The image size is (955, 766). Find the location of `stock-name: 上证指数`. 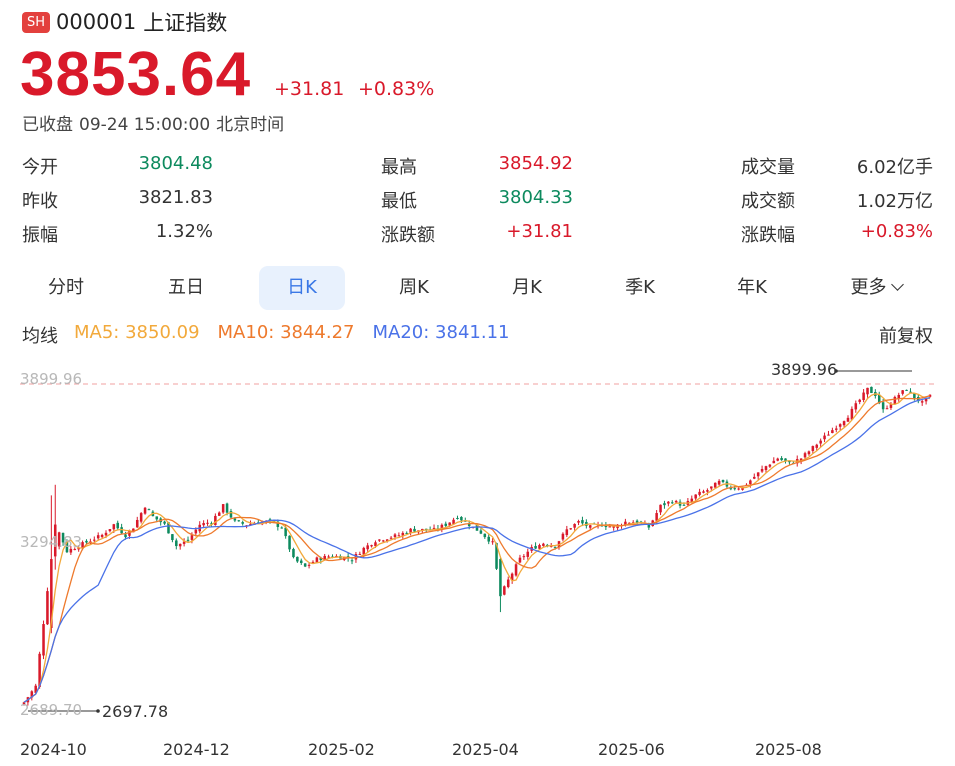

stock-name: 上证指数 is located at coordinates (185, 23).